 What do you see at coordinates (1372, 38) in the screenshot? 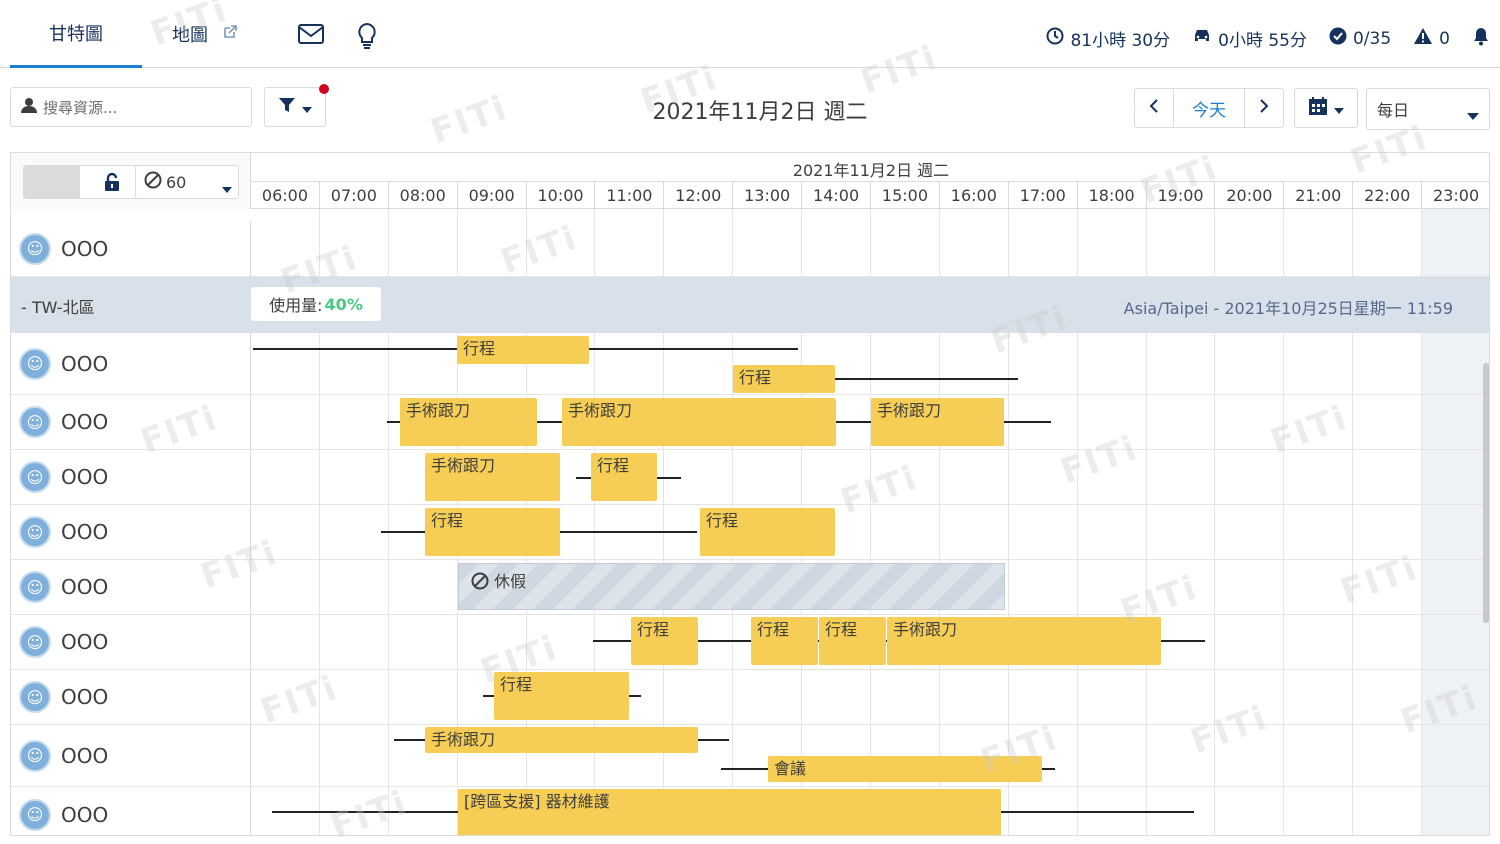
I see `completed-value: 0/35` at bounding box center [1372, 38].